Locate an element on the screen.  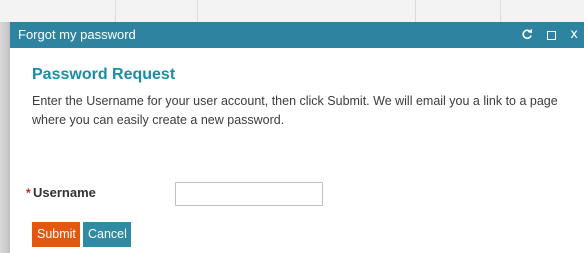
dialog-title: Forgot my password is located at coordinates (77, 34).